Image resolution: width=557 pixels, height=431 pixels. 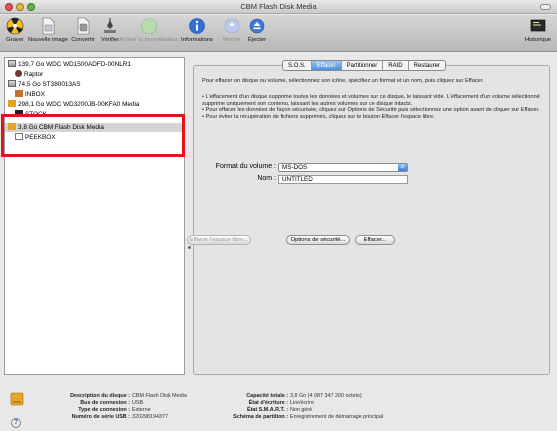 I want to click on toolbar-new-image-button: Nouvelle image, so click(x=48, y=34).